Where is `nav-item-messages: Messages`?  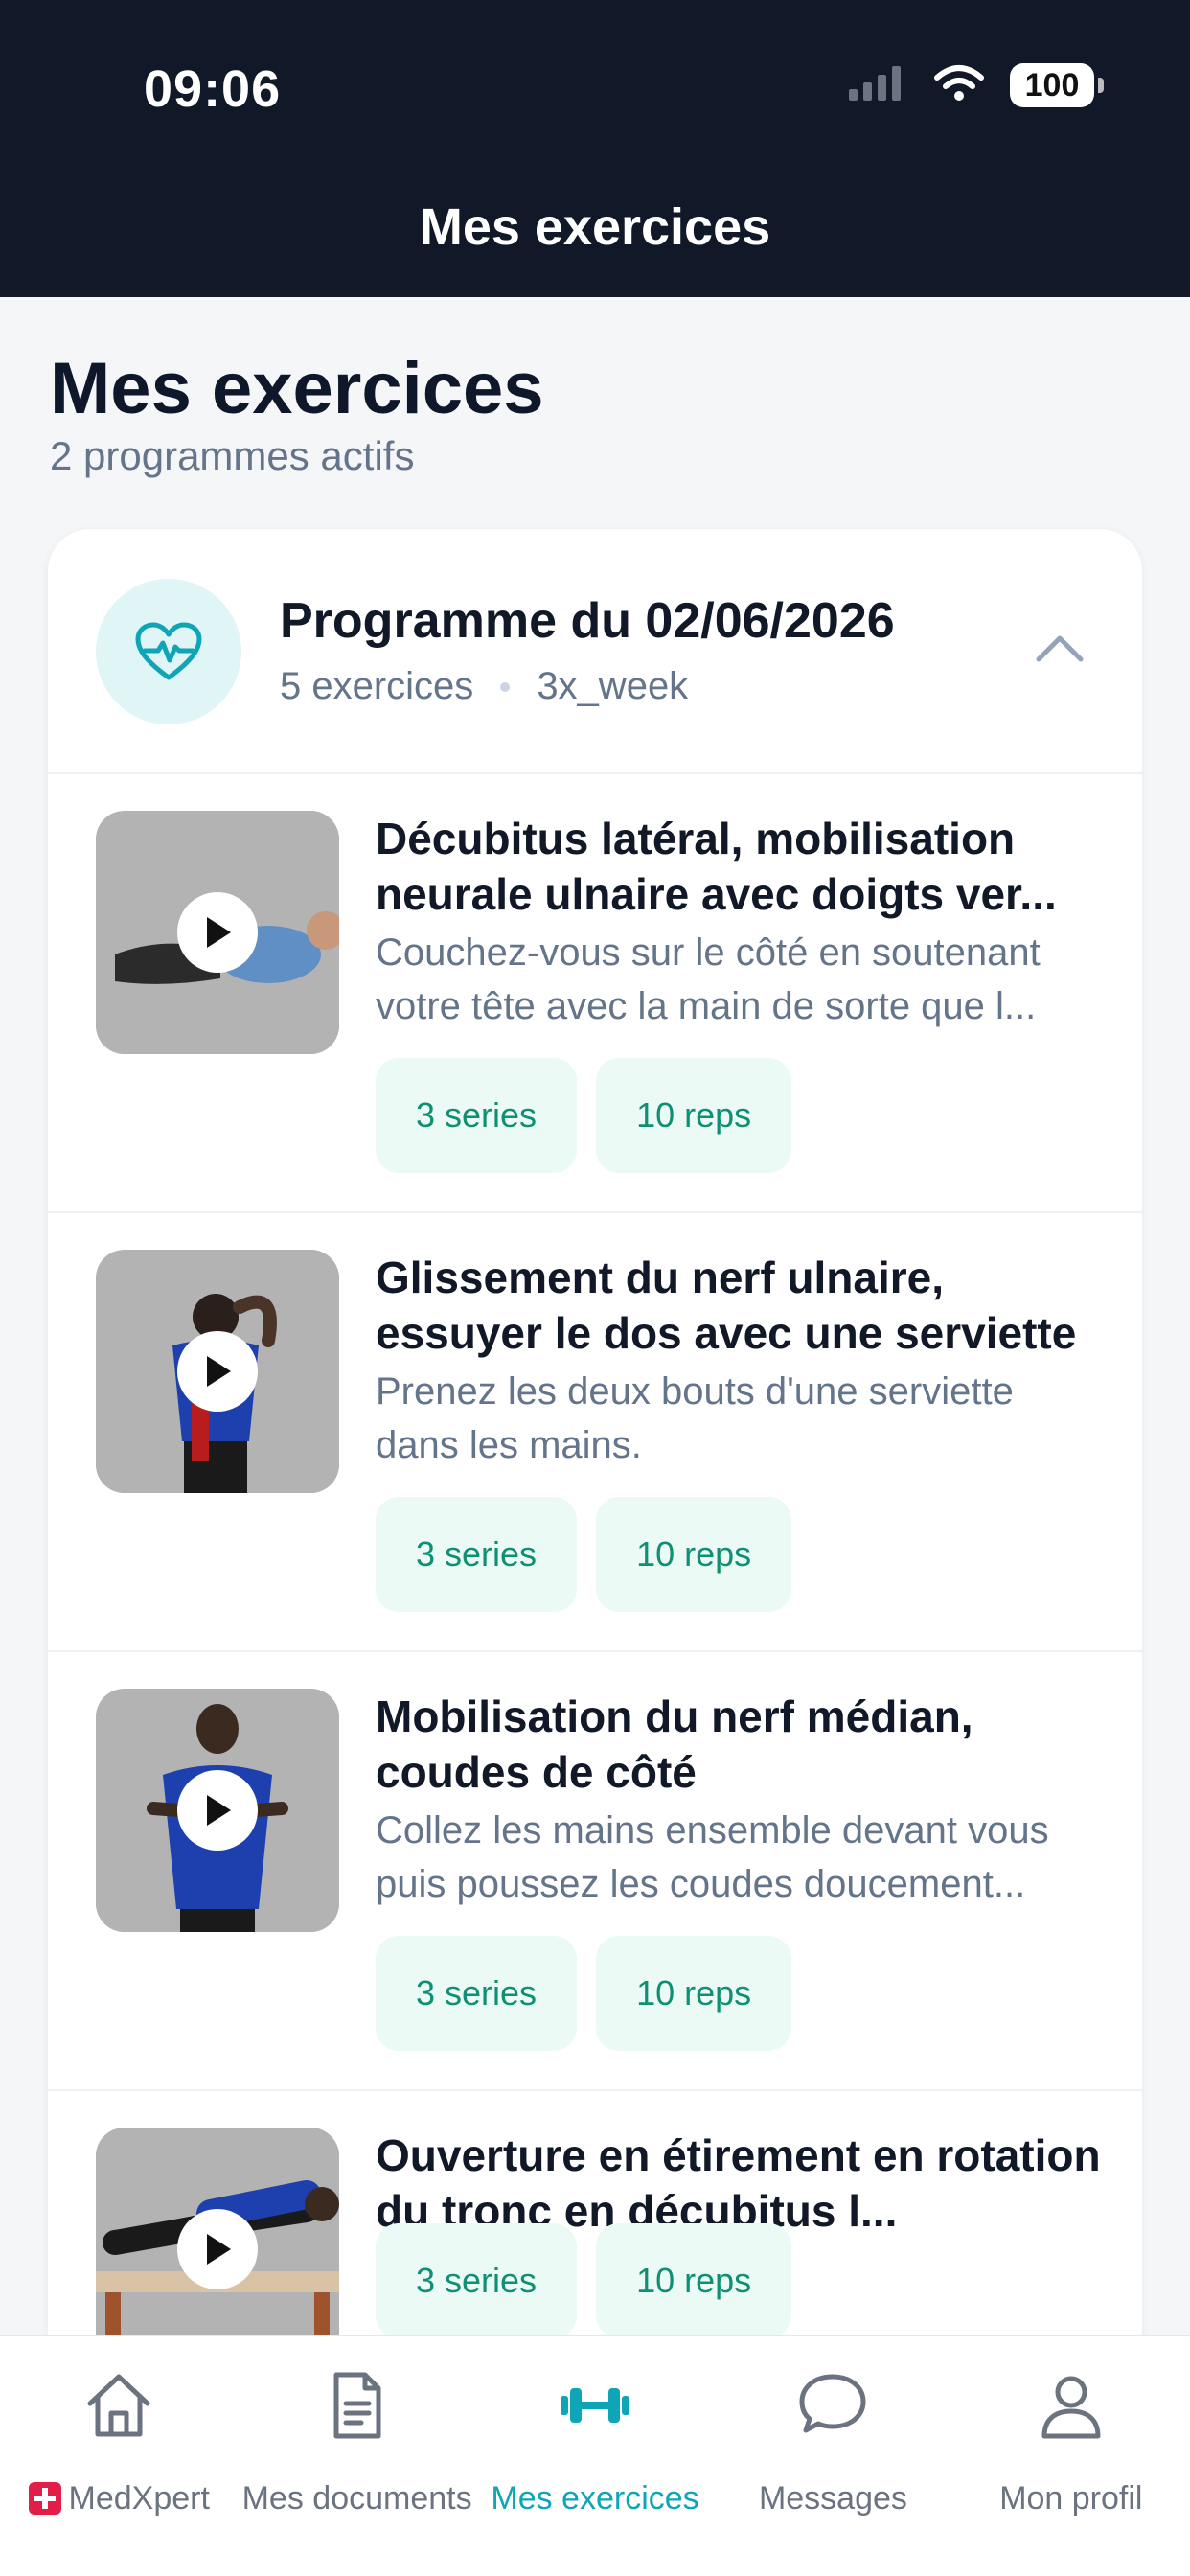 nav-item-messages: Messages is located at coordinates (833, 2456).